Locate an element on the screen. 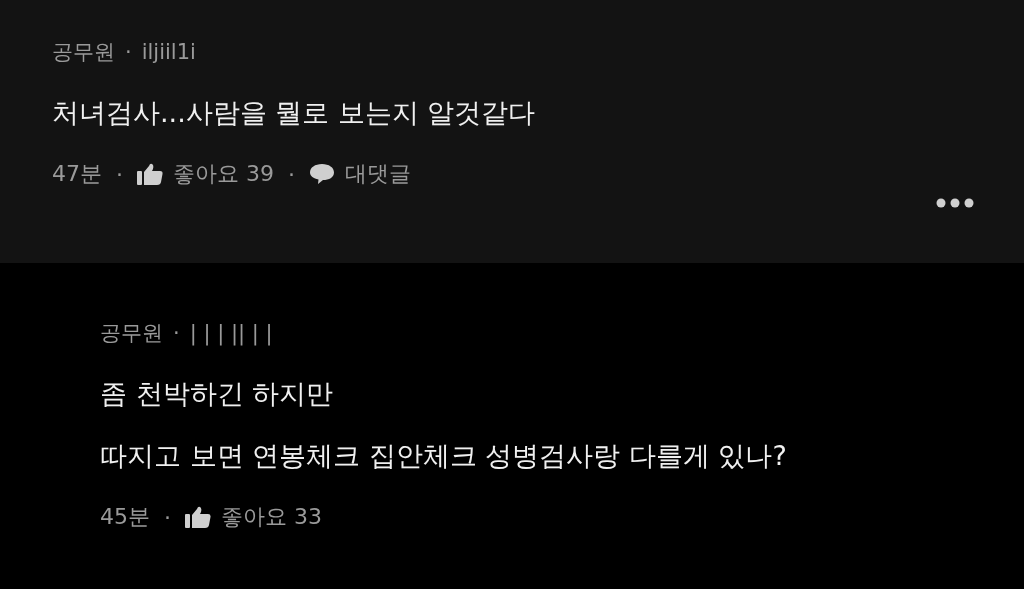 This screenshot has width=1024, height=589. comment-text: 좀 천박하긴 하지만 is located at coordinates (217, 394).